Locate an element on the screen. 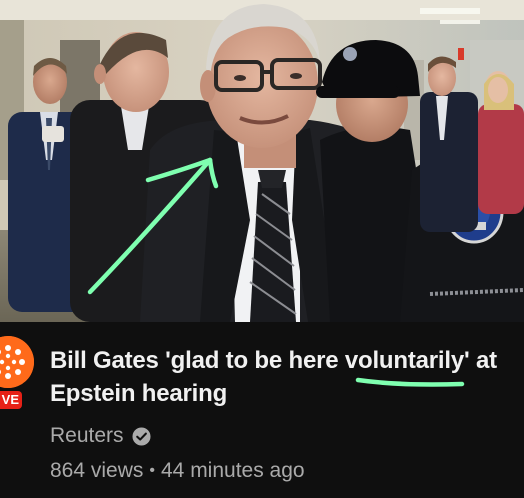 The image size is (524, 498). verified-check-icon is located at coordinates (141, 436).